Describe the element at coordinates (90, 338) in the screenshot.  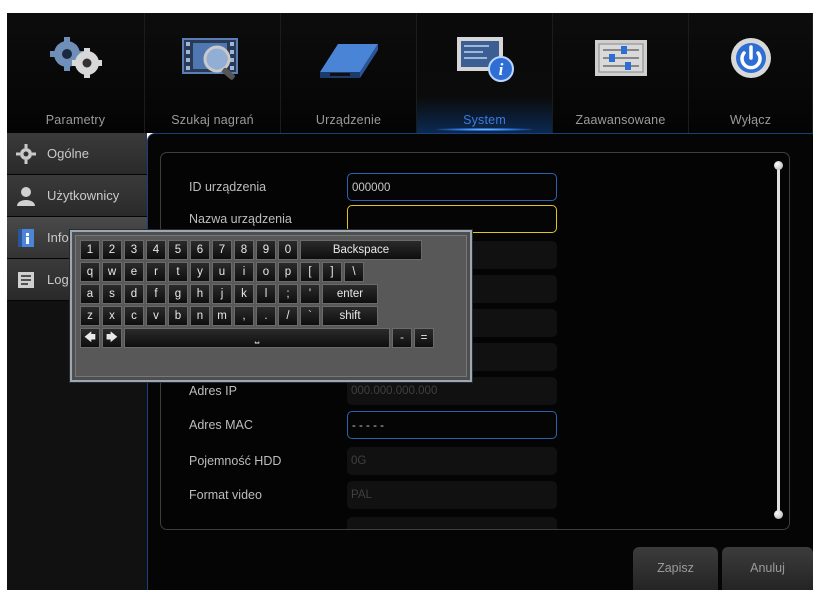
I see `left-arrow-key: 🡄` at that location.